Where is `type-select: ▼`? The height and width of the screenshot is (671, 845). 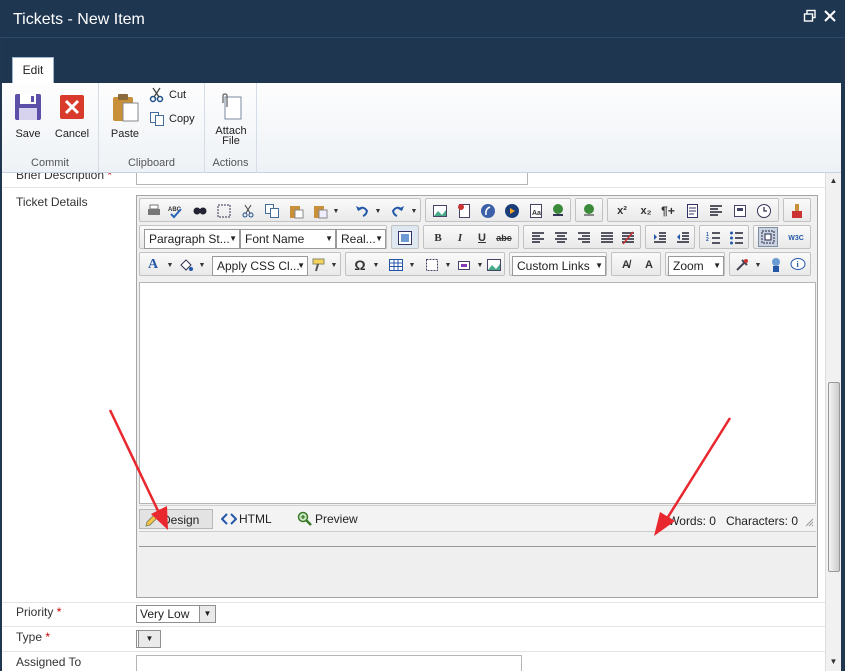
type-select: ▼ is located at coordinates (148, 639).